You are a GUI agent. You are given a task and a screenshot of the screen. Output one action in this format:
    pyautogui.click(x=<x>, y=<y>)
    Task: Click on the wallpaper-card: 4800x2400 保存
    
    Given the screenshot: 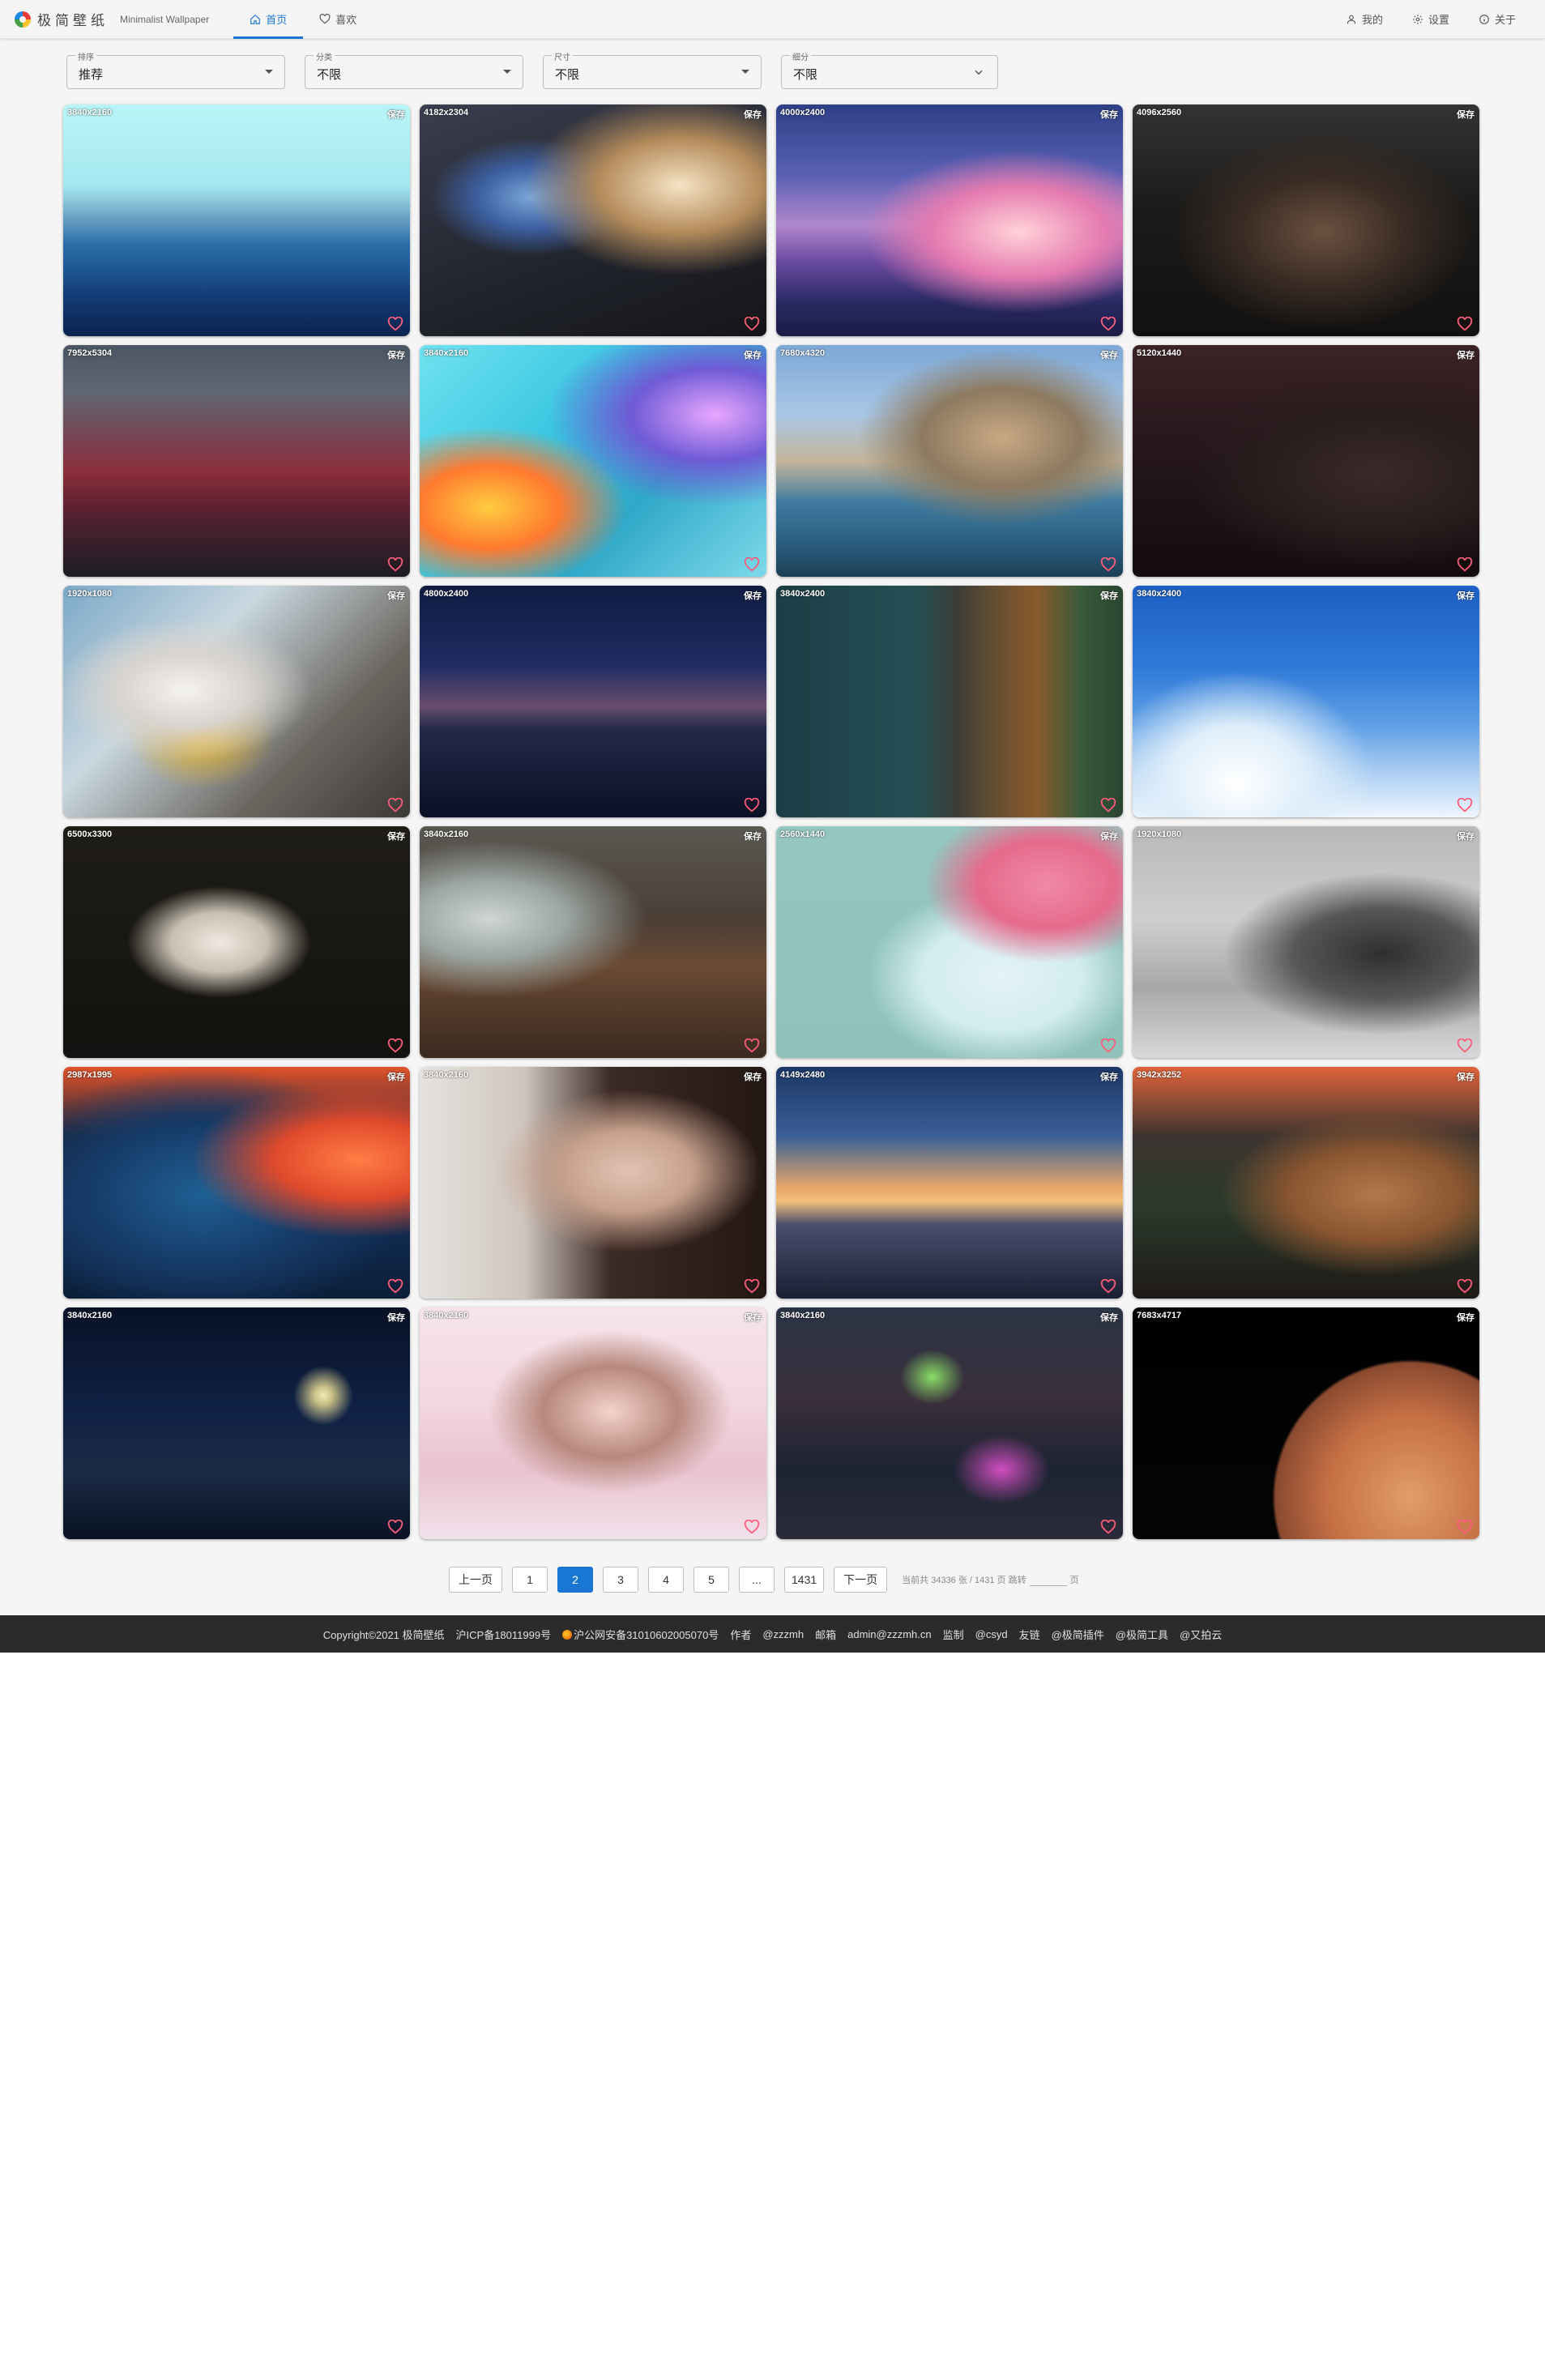 What is the action you would take?
    pyautogui.click(x=593, y=701)
    